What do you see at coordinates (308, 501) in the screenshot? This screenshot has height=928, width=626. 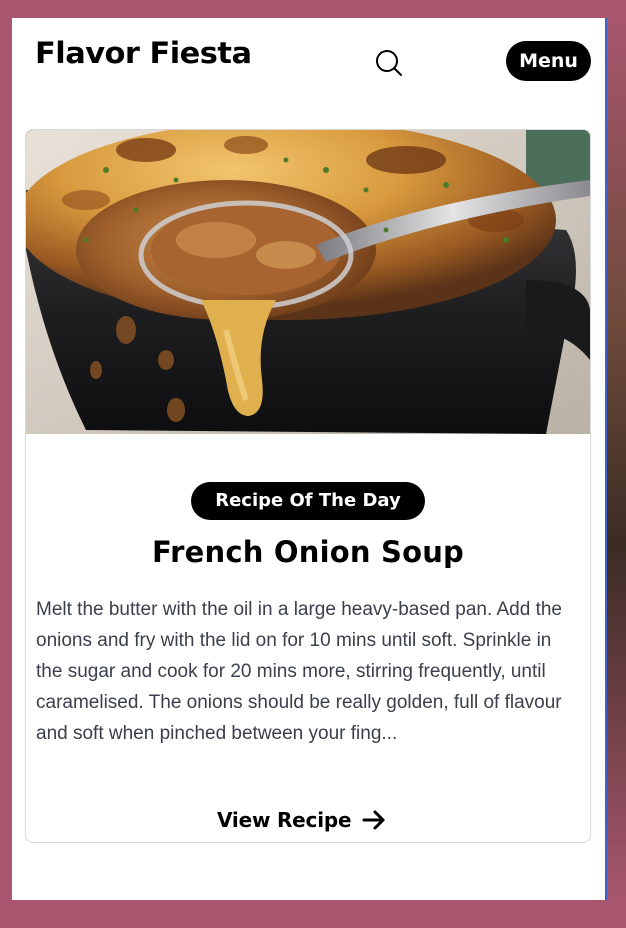 I see `recipe-of-the-day-badge: Recipe Of The Day` at bounding box center [308, 501].